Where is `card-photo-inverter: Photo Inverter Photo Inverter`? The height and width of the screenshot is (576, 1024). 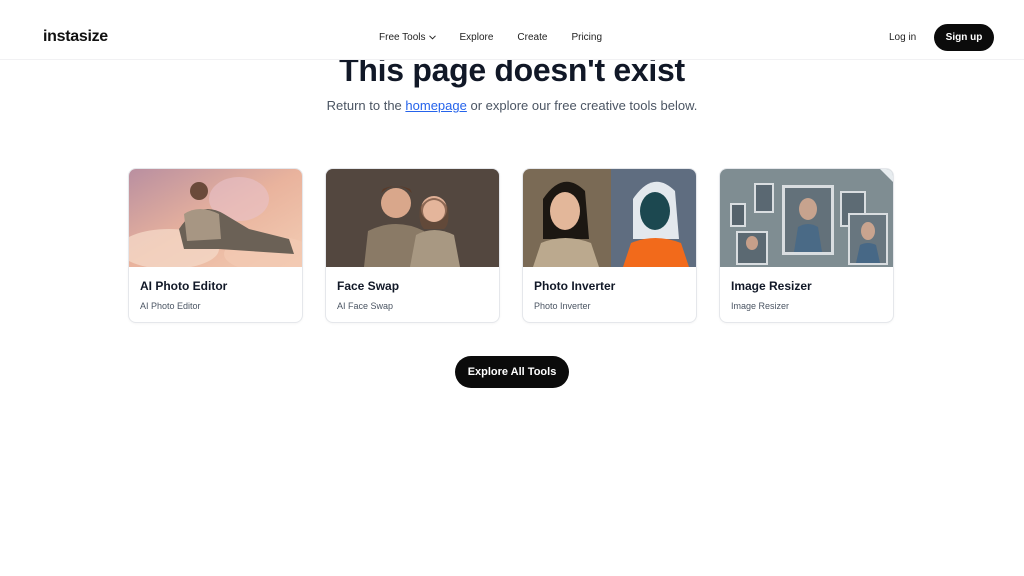
card-photo-inverter: Photo Inverter Photo Inverter is located at coordinates (609, 245).